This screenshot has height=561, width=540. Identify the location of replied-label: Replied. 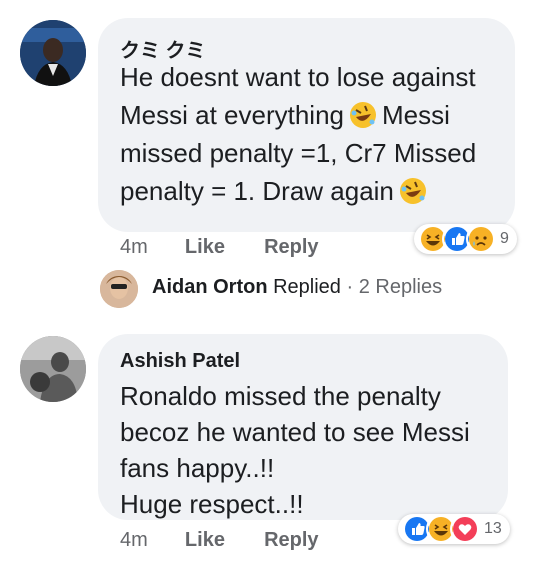
(307, 287).